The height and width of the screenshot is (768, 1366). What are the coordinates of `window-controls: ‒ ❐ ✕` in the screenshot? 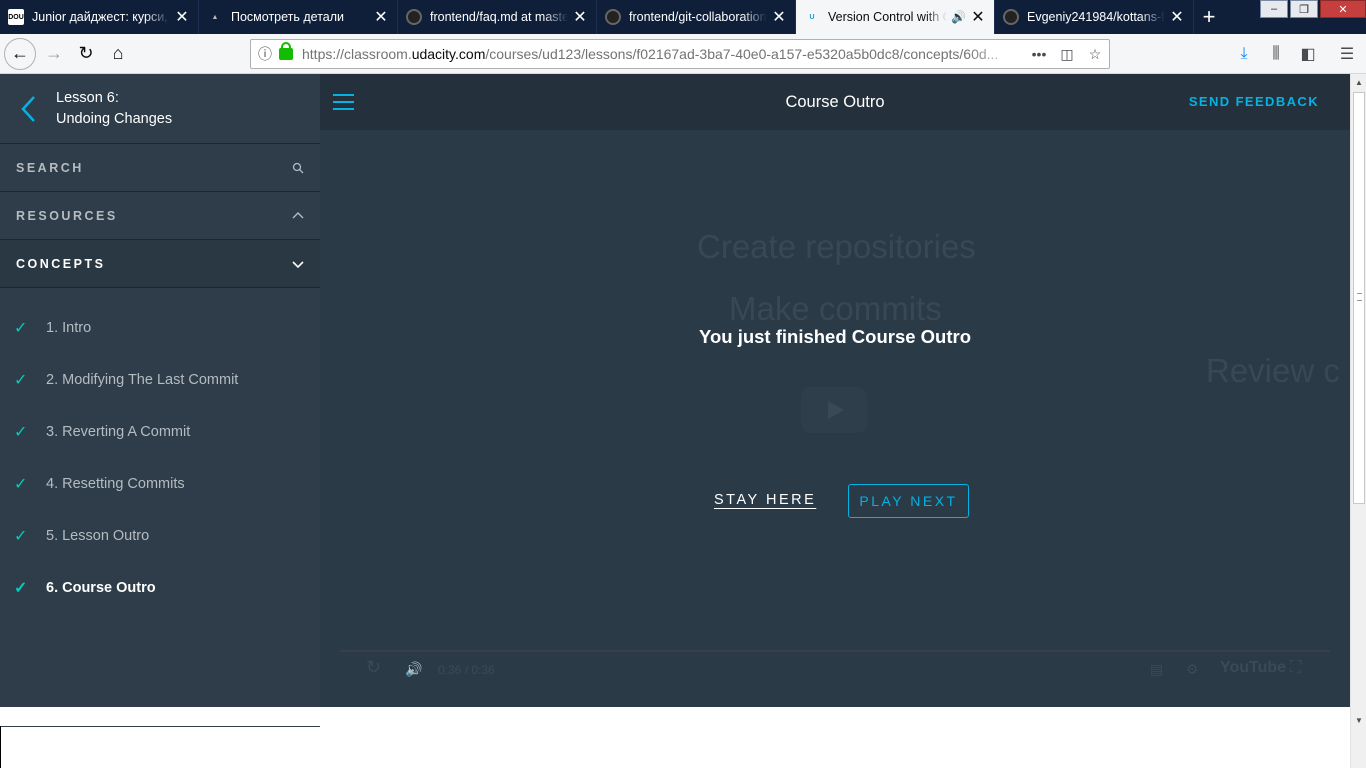 It's located at (1312, 9).